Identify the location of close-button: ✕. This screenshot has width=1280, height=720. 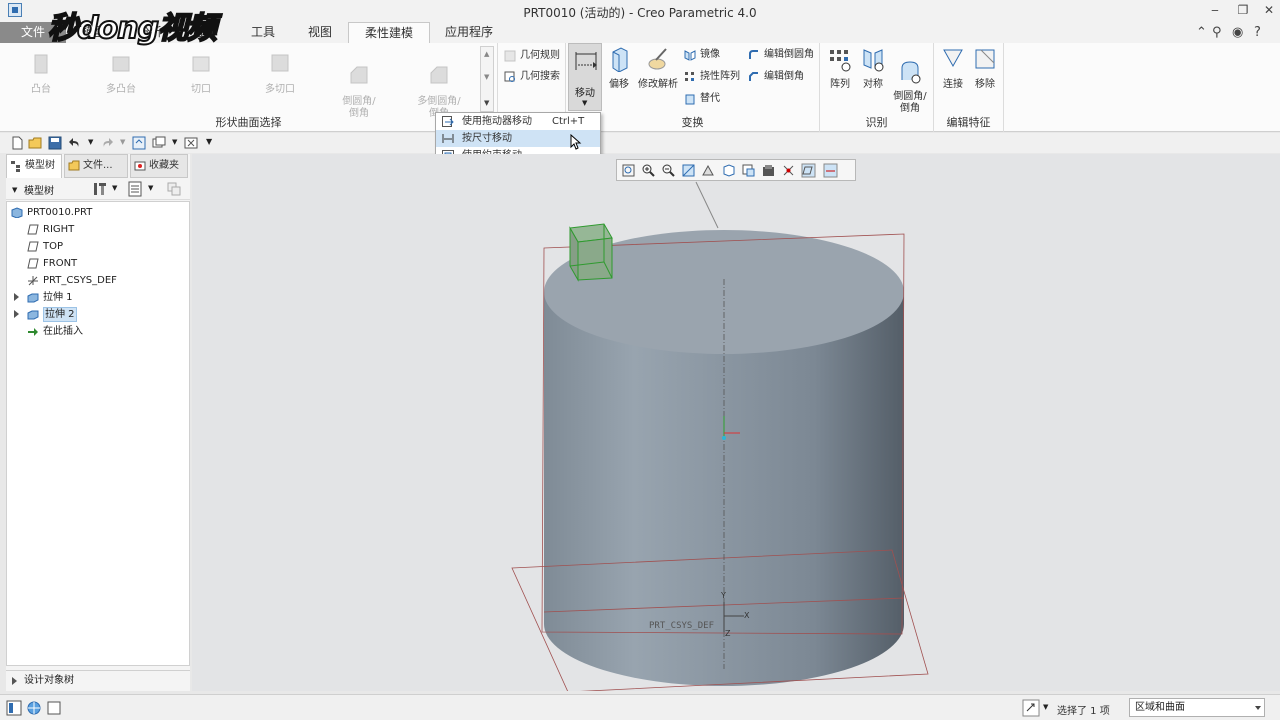
(1269, 10).